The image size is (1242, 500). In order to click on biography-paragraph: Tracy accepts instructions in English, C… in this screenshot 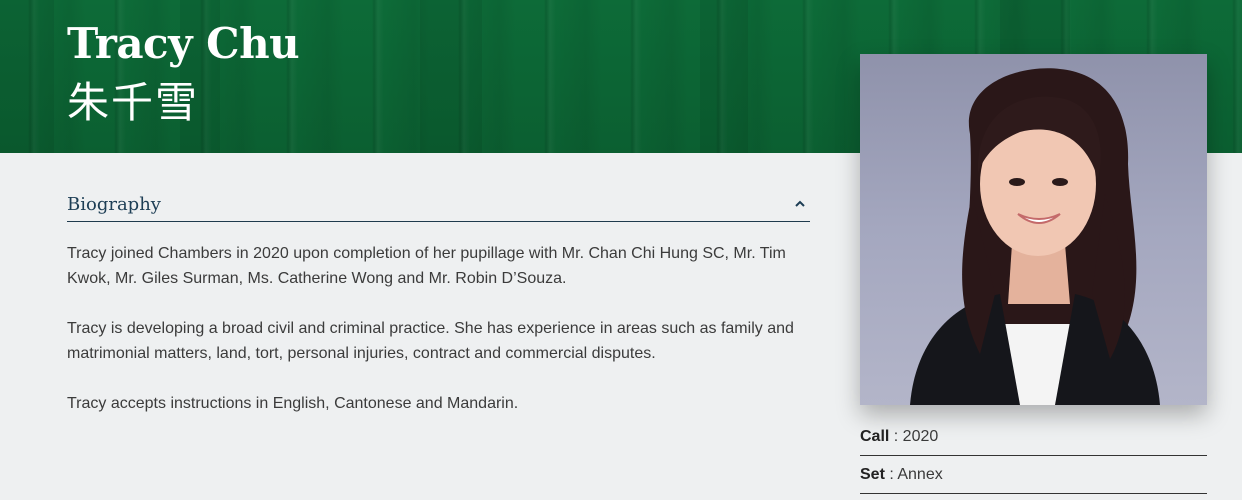, I will do `click(293, 403)`.